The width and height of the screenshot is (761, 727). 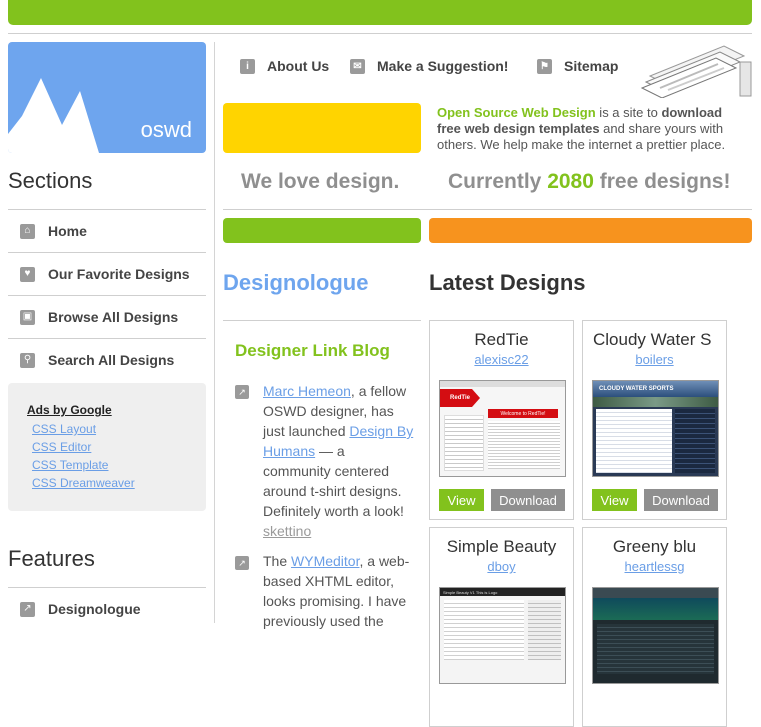 What do you see at coordinates (652, 340) in the screenshot?
I see `design-title: Cloudy Water S` at bounding box center [652, 340].